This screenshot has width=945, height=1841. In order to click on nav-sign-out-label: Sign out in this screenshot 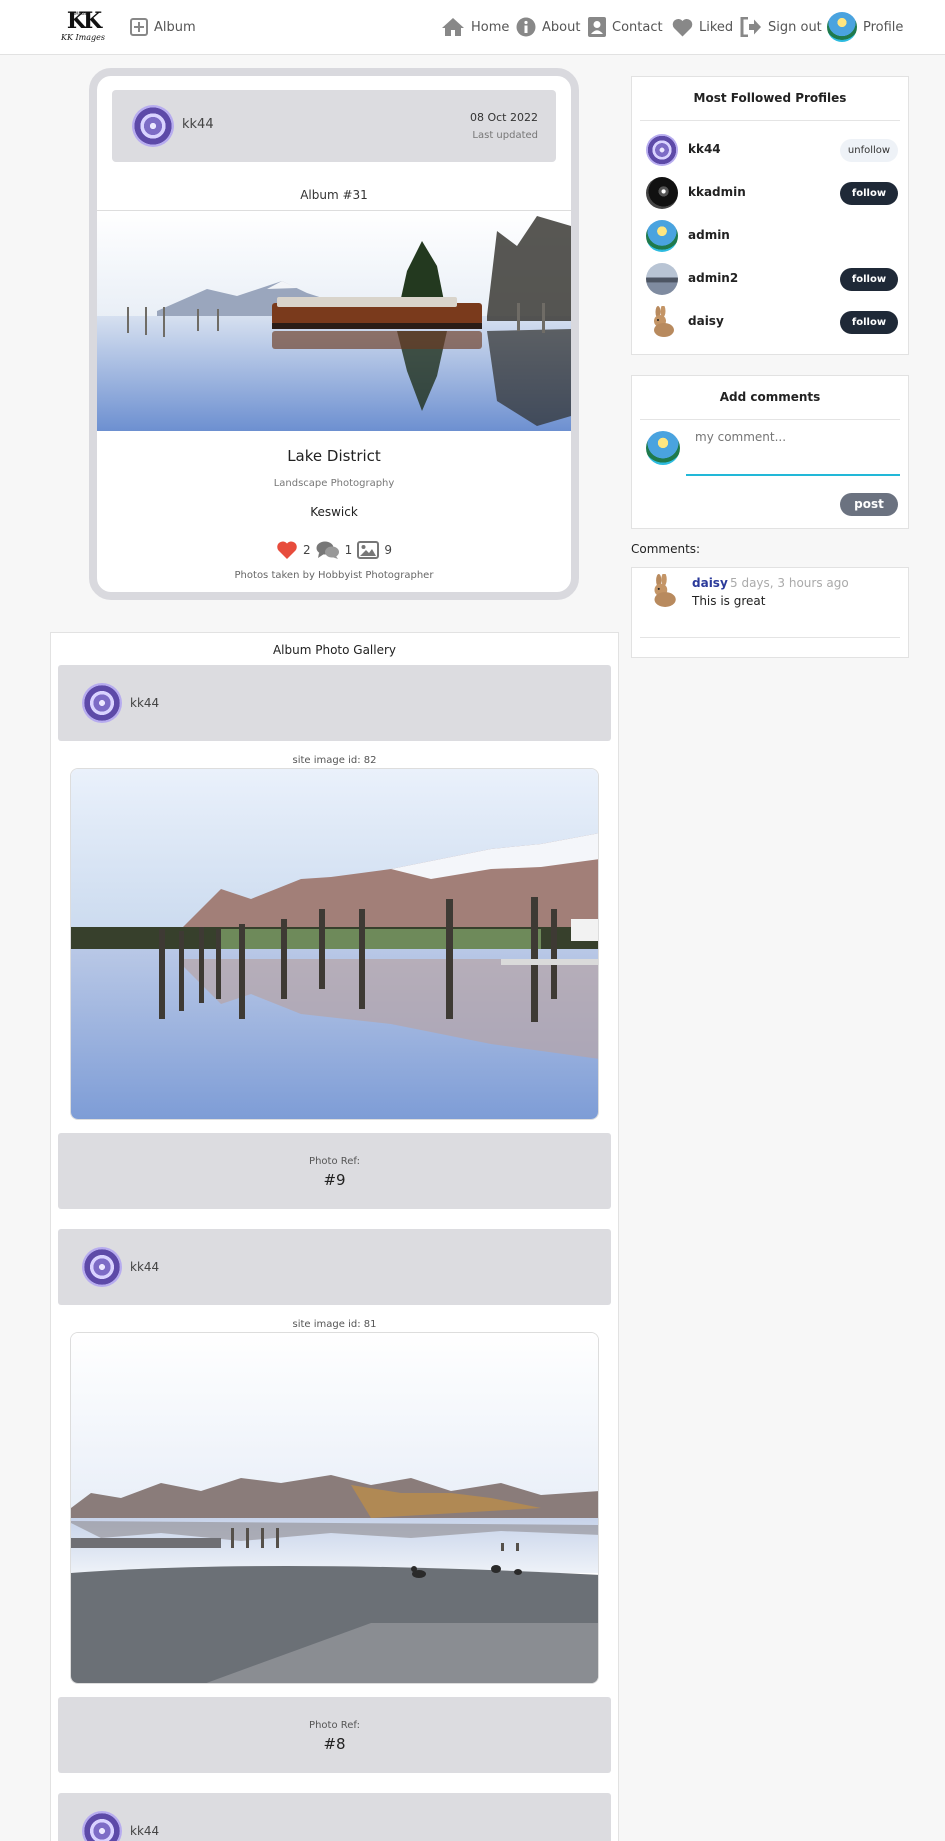, I will do `click(795, 27)`.